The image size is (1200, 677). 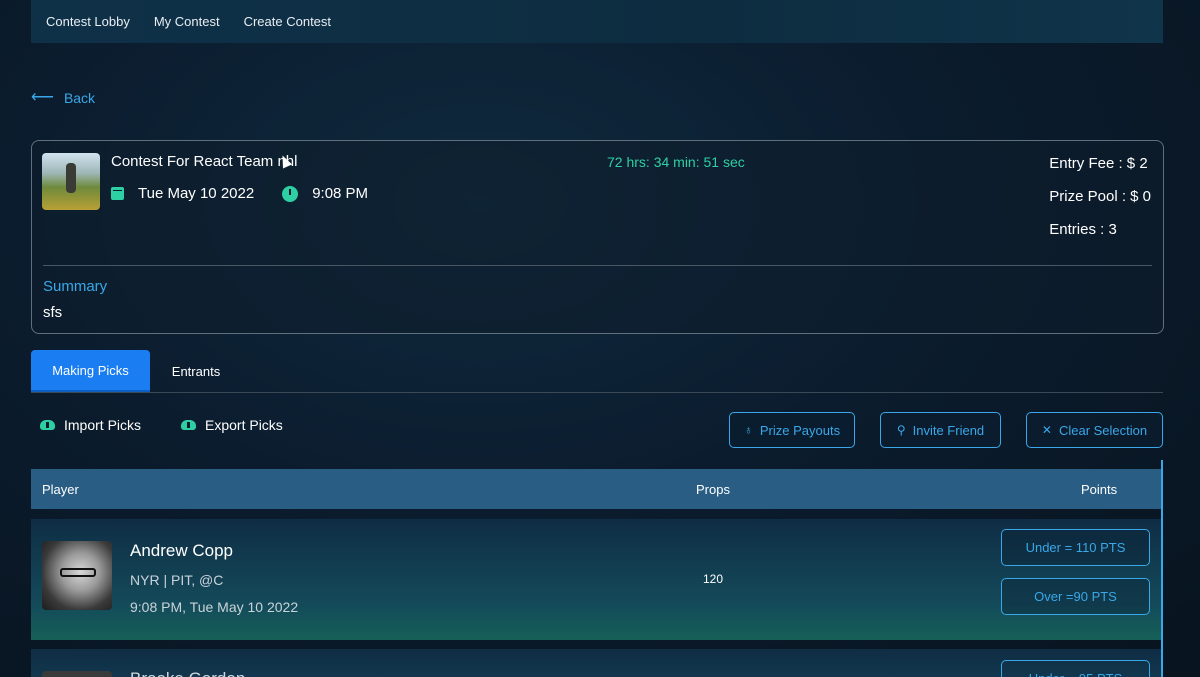 I want to click on contest-time: 9:08 PM, so click(x=340, y=193).